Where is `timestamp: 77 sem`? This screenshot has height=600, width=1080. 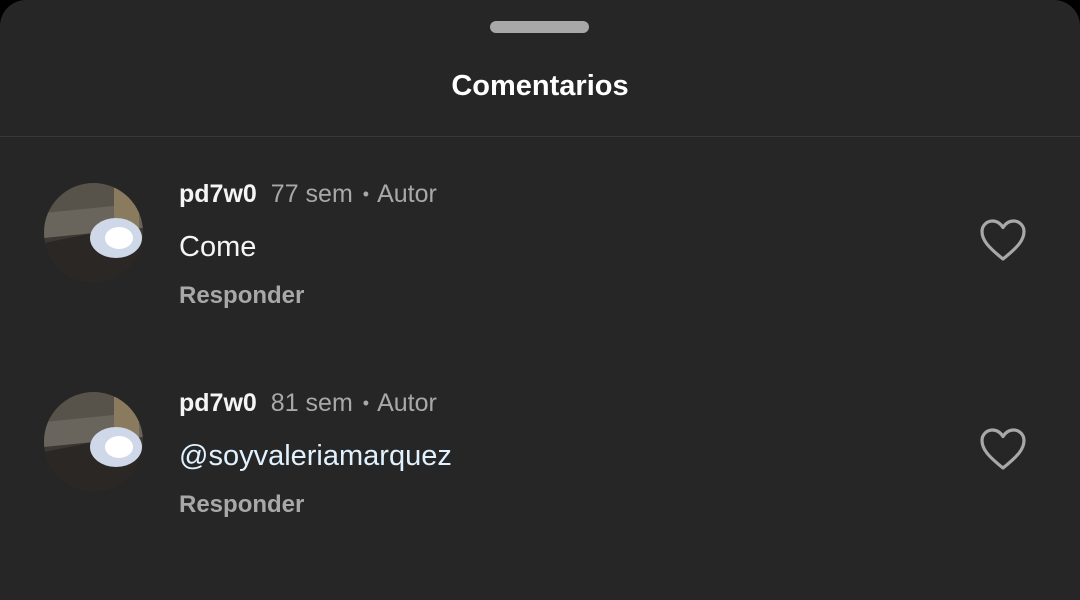
timestamp: 77 sem is located at coordinates (311, 194).